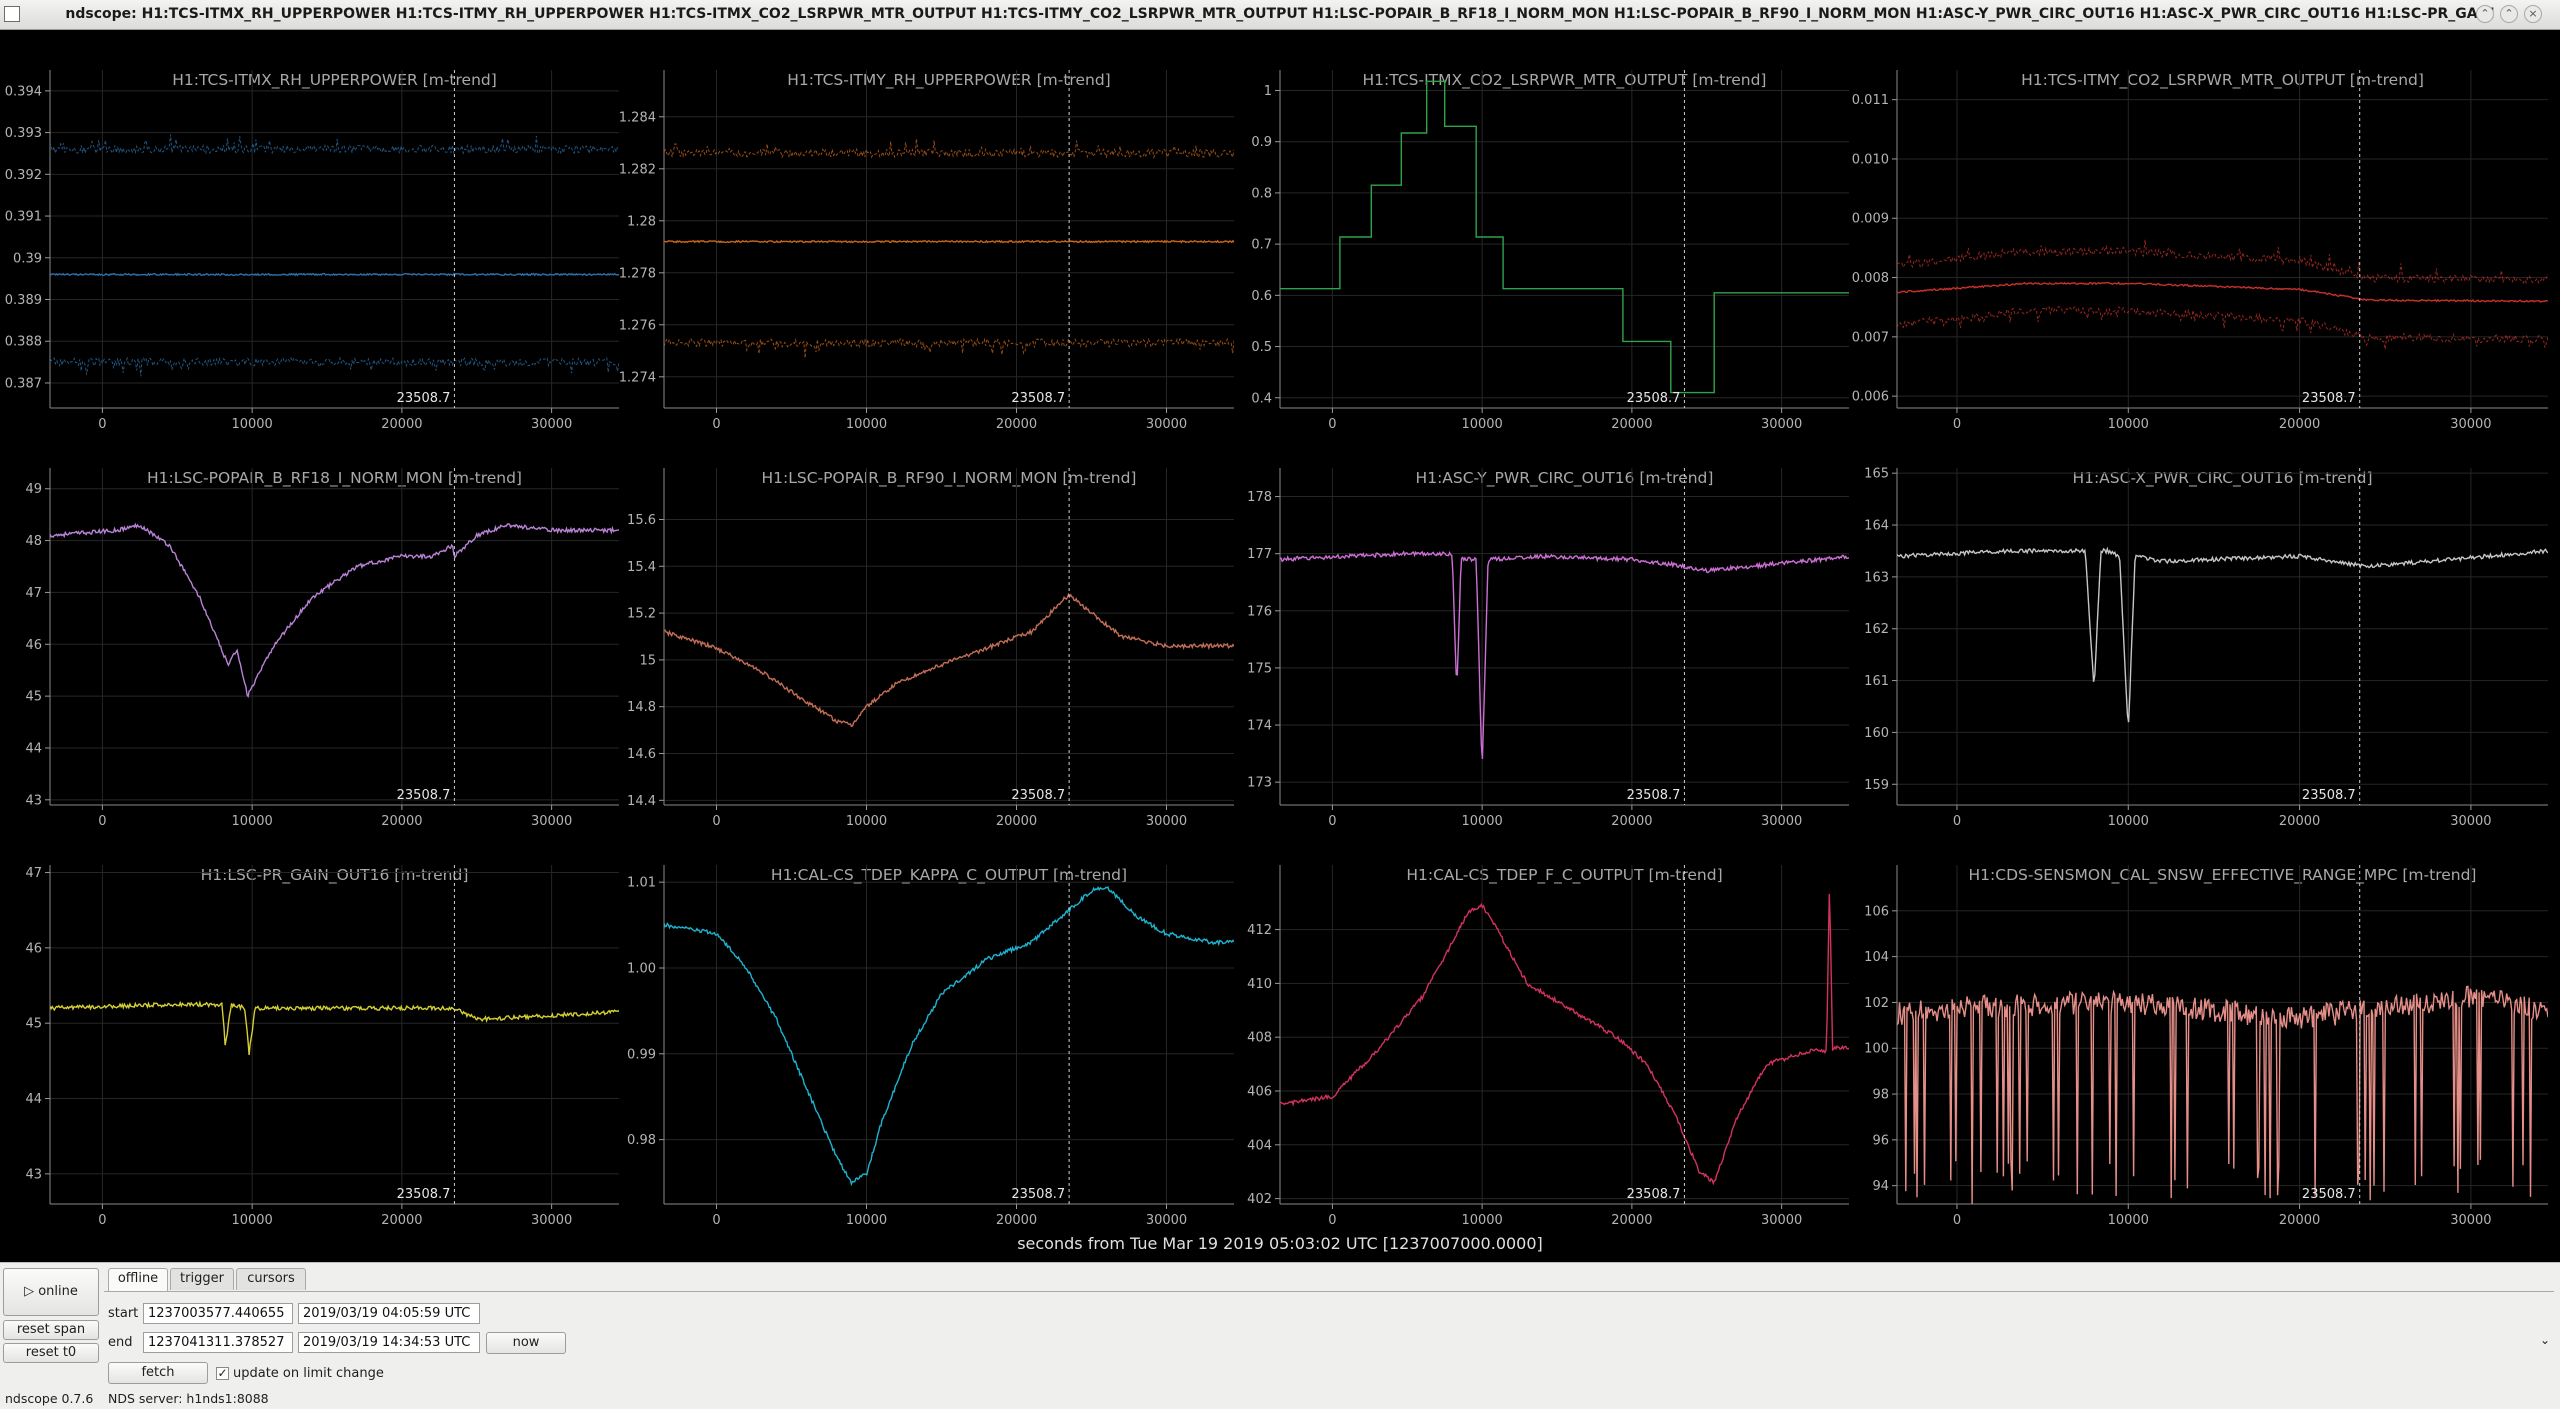 The height and width of the screenshot is (1409, 2560). I want to click on minimize-icon: ⌃, so click(2485, 14).